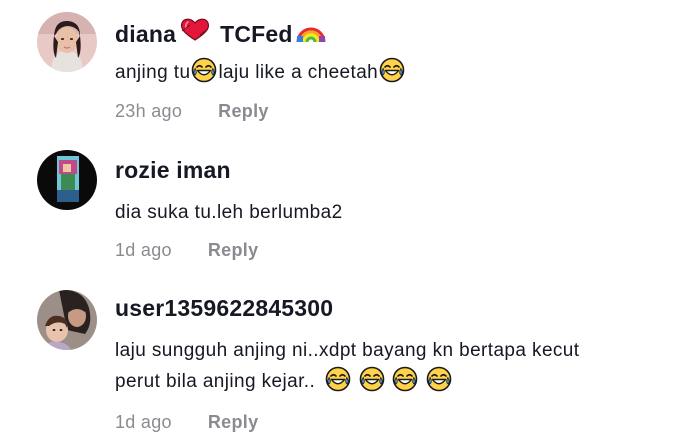  Describe the element at coordinates (229, 212) in the screenshot. I see `comment-text: dia suka tu.leh berlumba2` at that location.